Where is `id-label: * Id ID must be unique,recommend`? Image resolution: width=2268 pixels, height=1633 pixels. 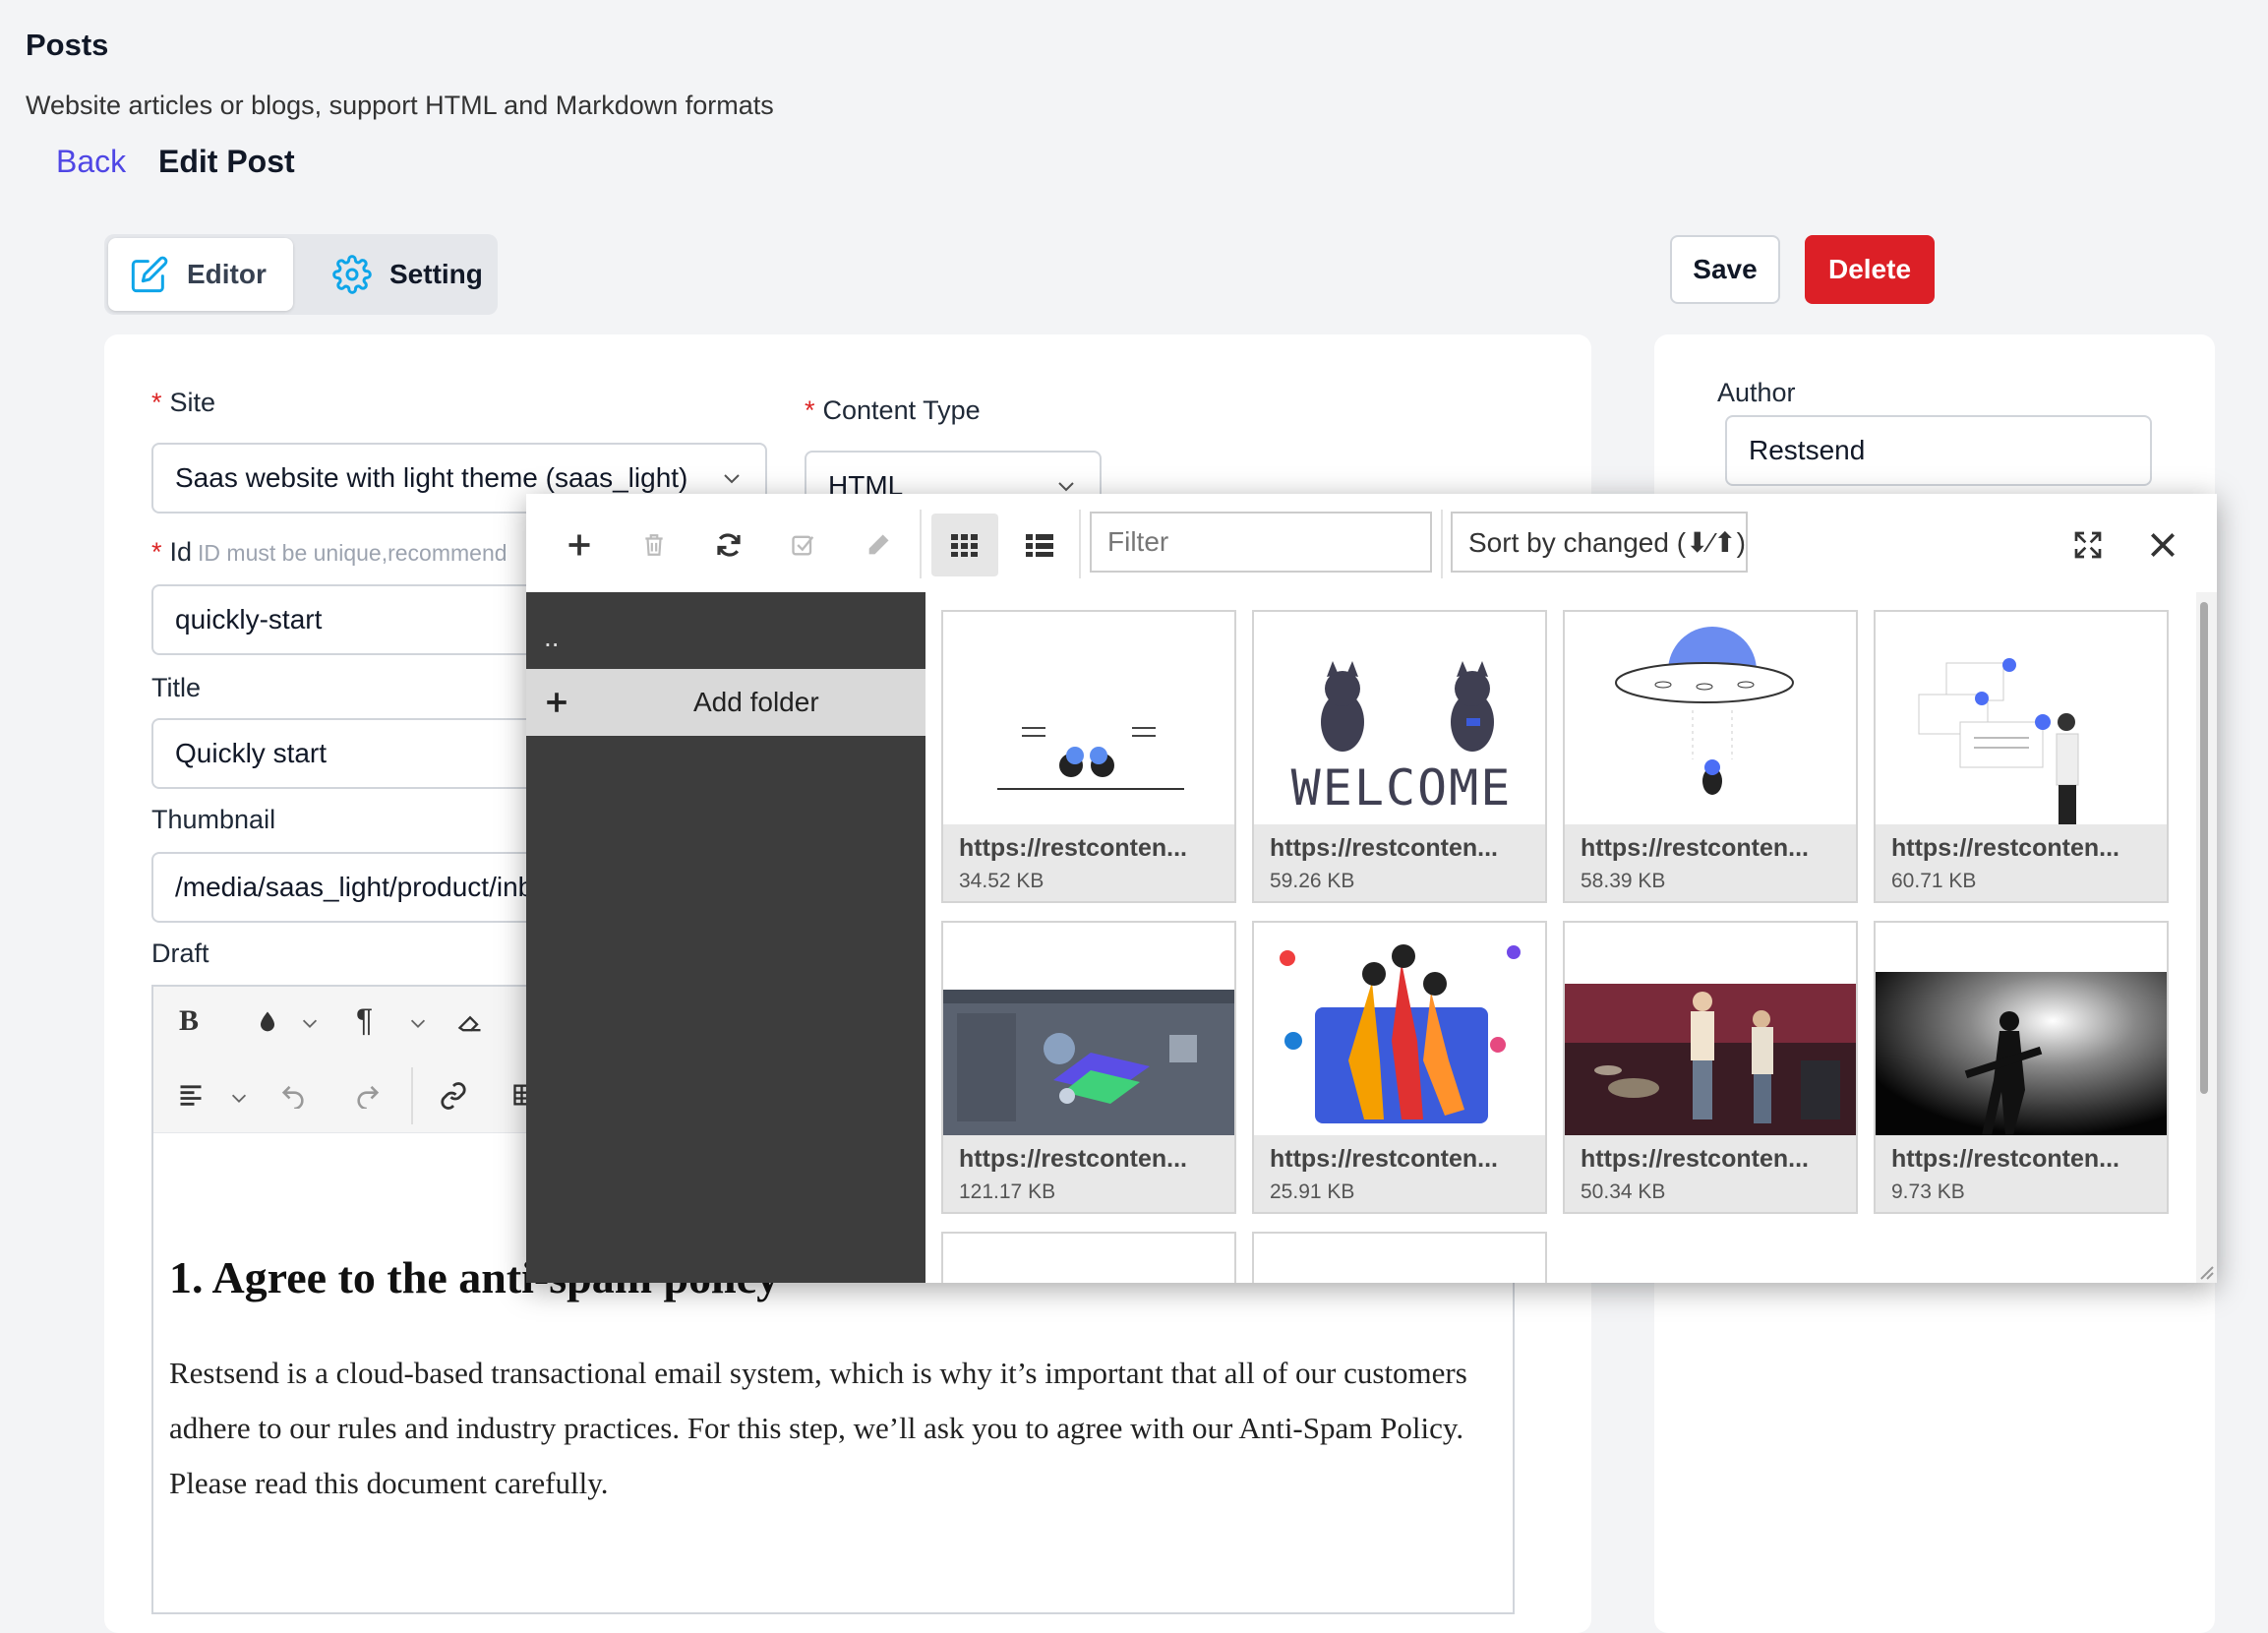 id-label: * Id ID must be unique,recommend is located at coordinates (329, 552).